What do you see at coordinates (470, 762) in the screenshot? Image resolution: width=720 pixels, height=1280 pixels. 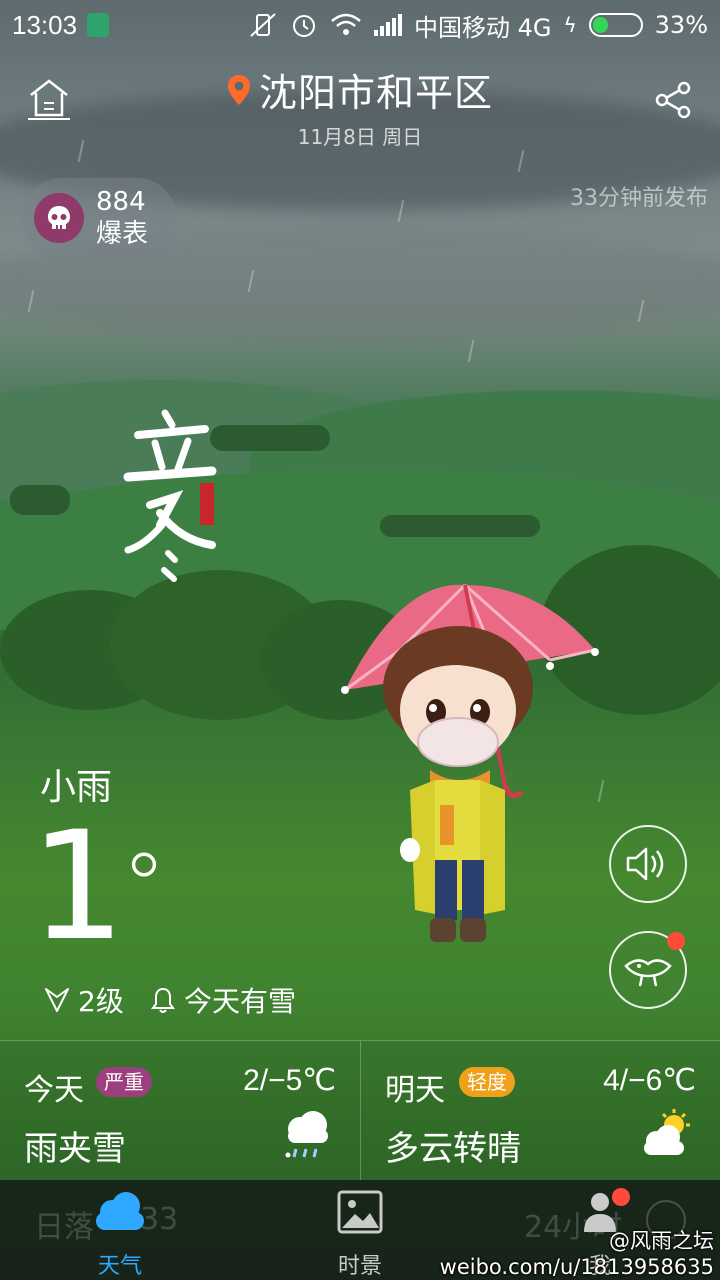 I see `character-umbrella-illustration` at bounding box center [470, 762].